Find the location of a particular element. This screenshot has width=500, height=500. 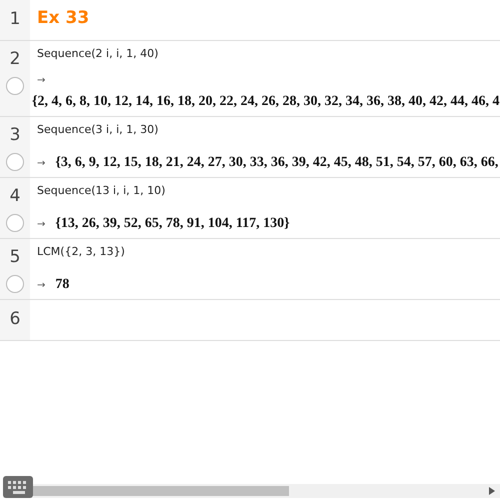

cas-output: {3, 6, 9, 12, 15, 18, 21, 24, 27, 30, 33, 36, 39, 42, 45, 48, 51, 54, 57, 60, 63, 66, is located at coordinates (276, 163).